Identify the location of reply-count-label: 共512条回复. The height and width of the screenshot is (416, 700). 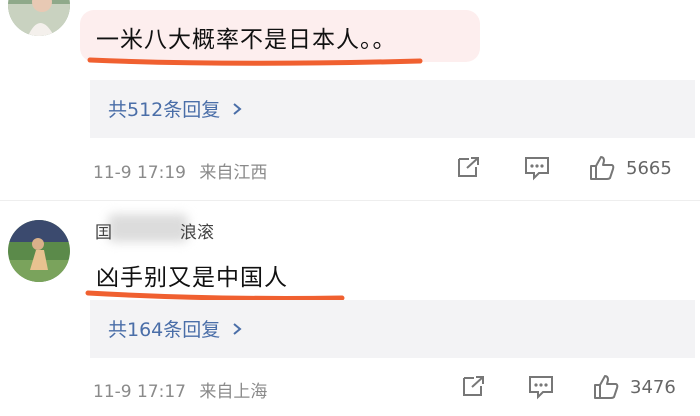
(164, 110).